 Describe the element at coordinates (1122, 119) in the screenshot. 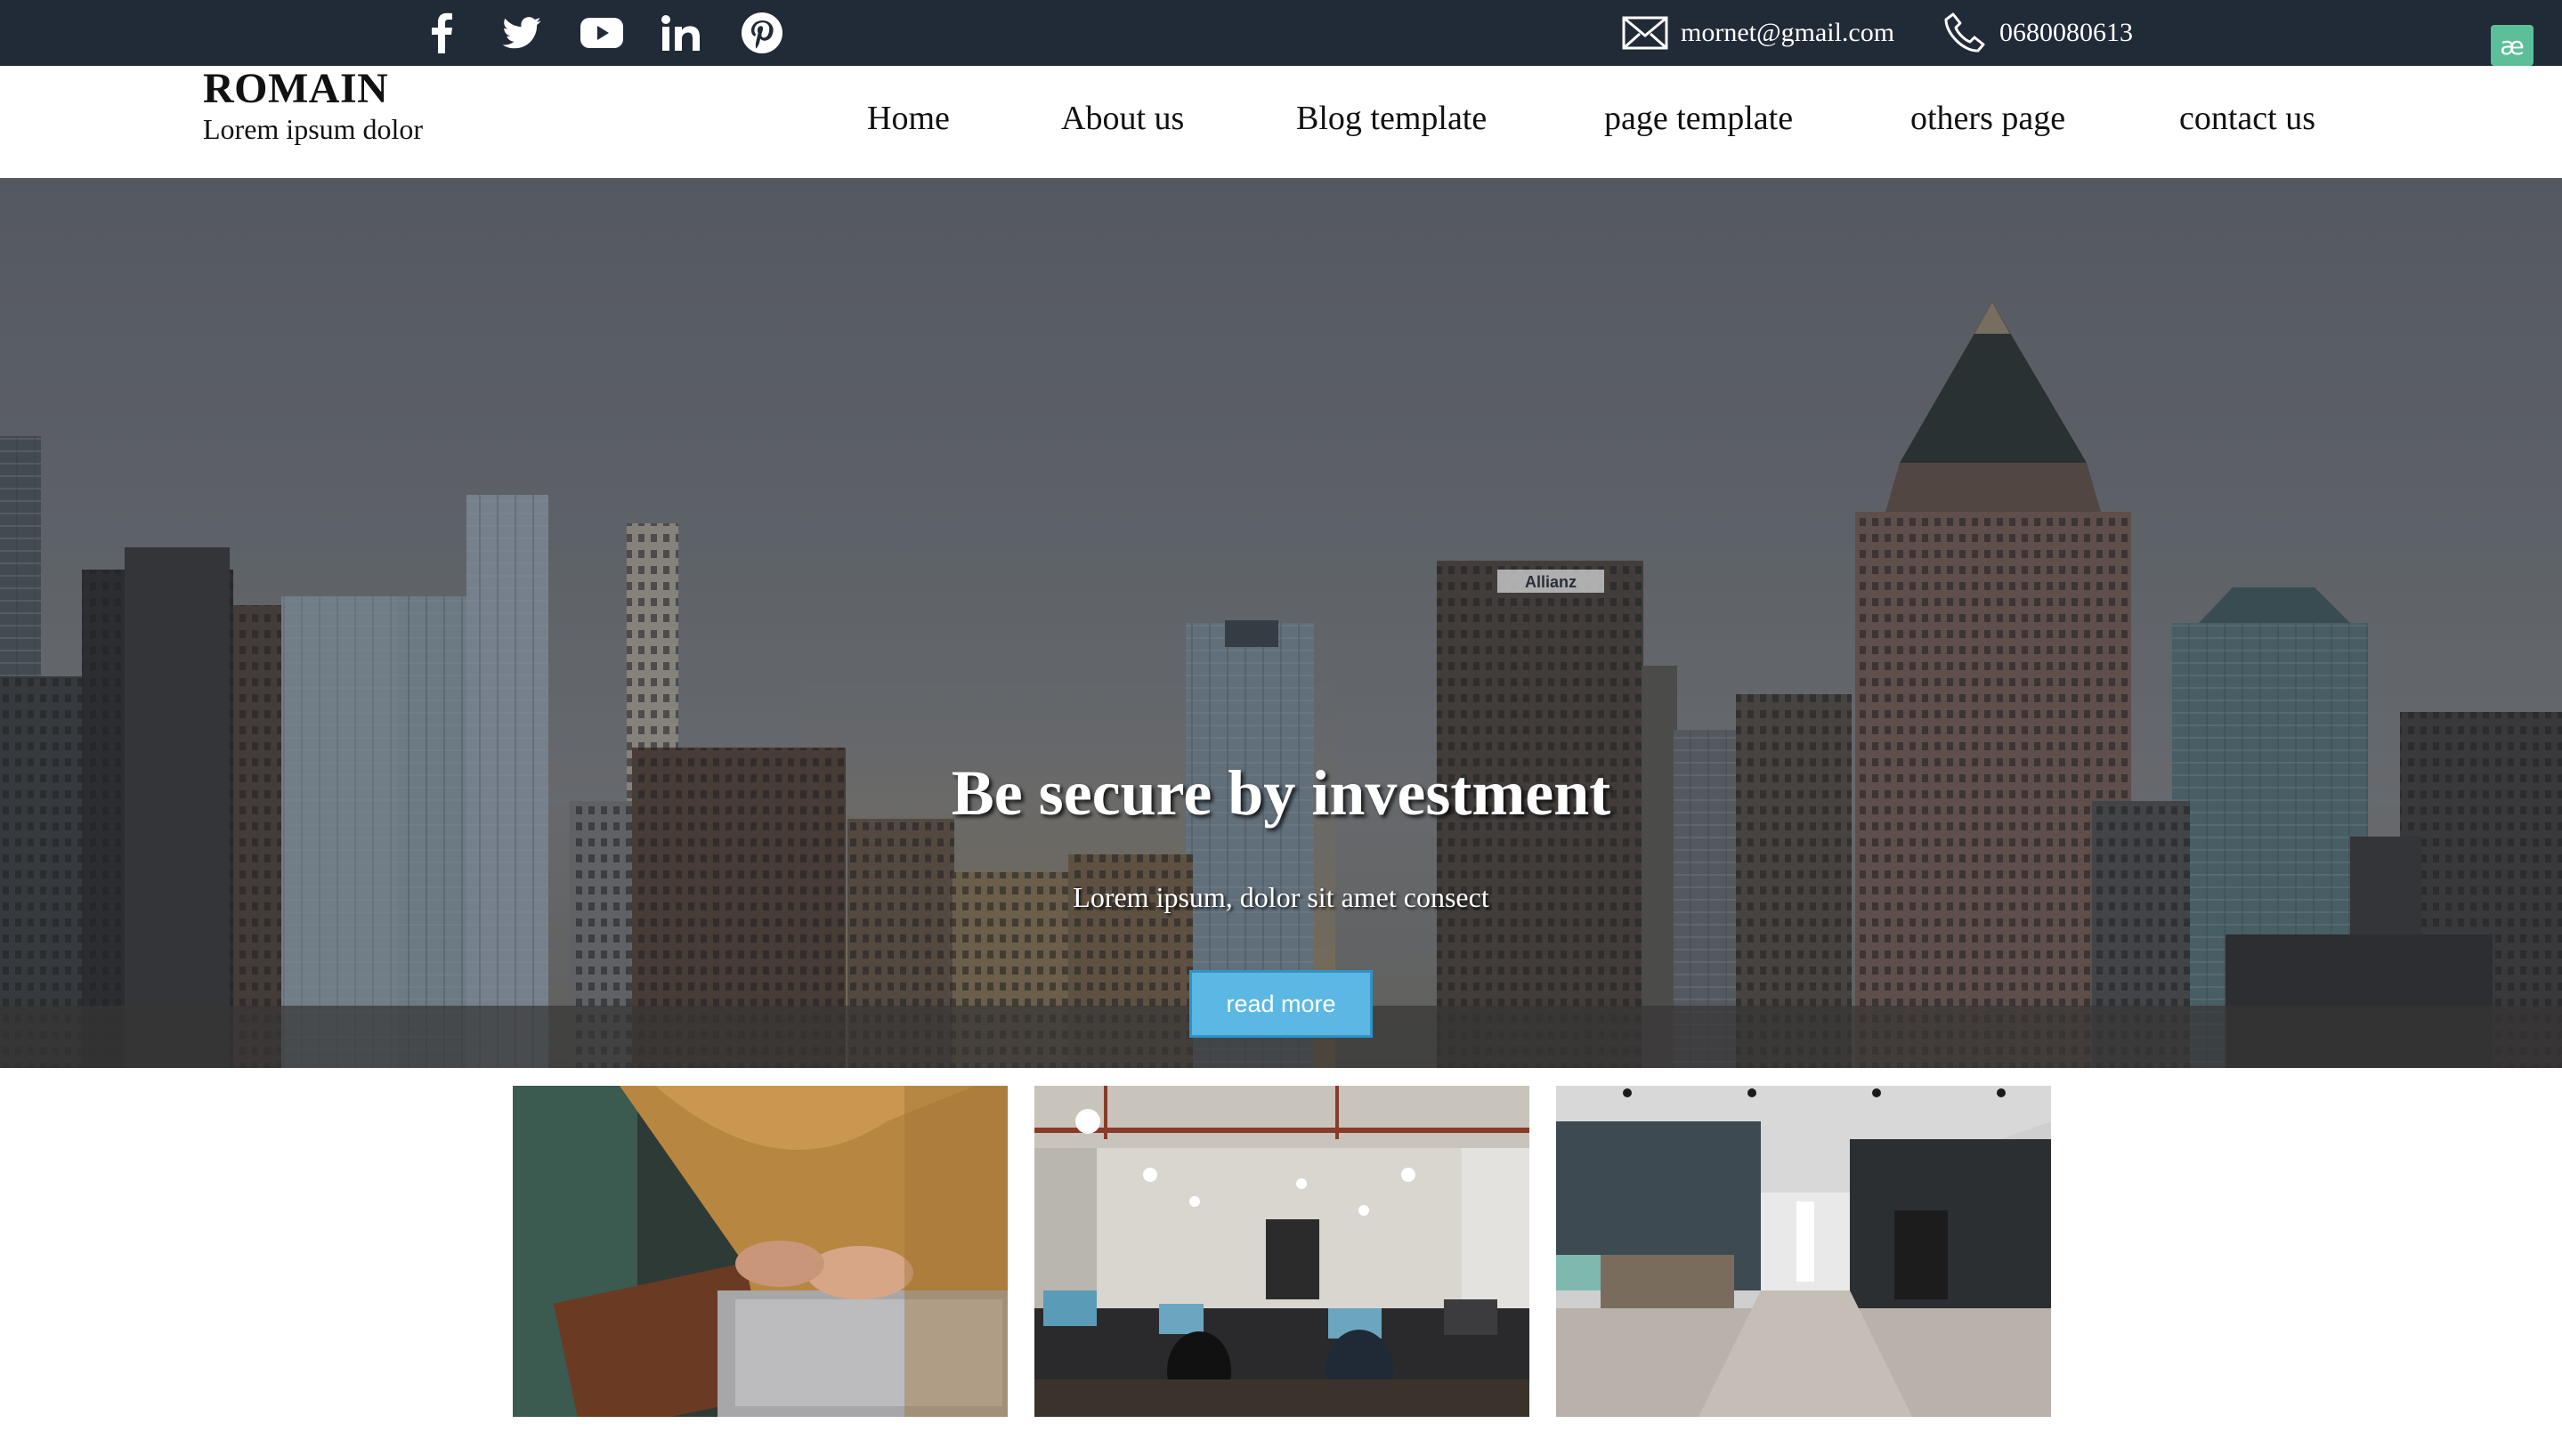

I see `nav-about-us: About us` at that location.